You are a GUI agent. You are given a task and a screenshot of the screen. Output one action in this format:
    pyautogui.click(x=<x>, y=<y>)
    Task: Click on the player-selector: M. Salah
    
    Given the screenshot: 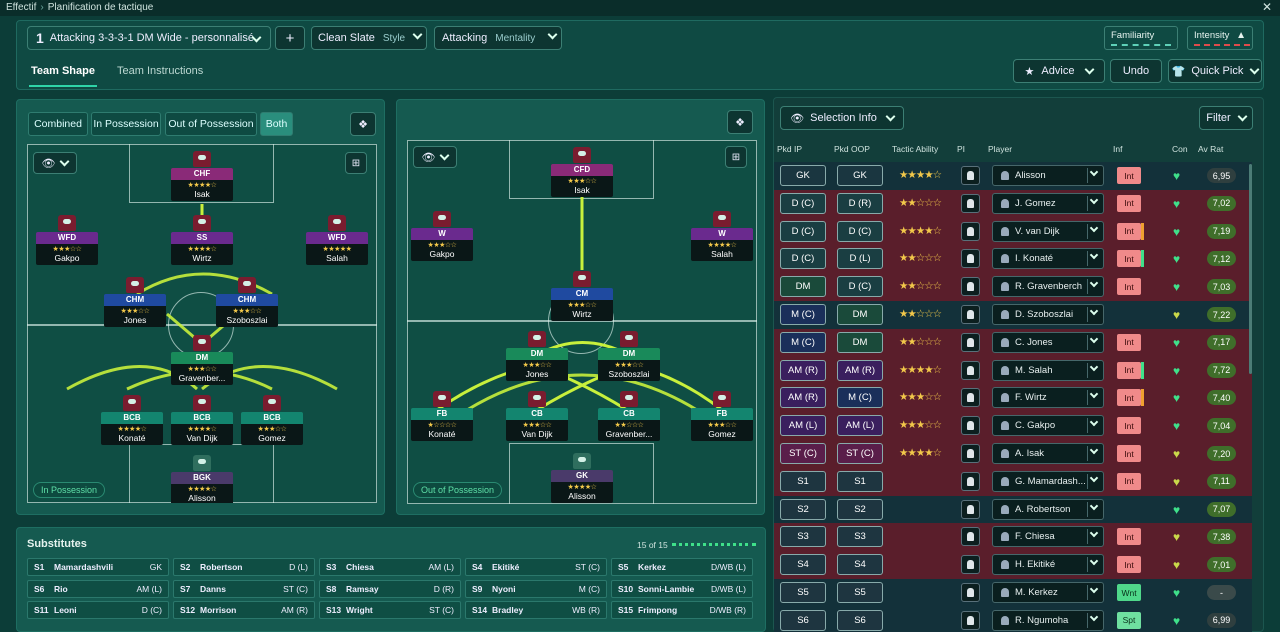 What is the action you would take?
    pyautogui.click(x=1048, y=370)
    